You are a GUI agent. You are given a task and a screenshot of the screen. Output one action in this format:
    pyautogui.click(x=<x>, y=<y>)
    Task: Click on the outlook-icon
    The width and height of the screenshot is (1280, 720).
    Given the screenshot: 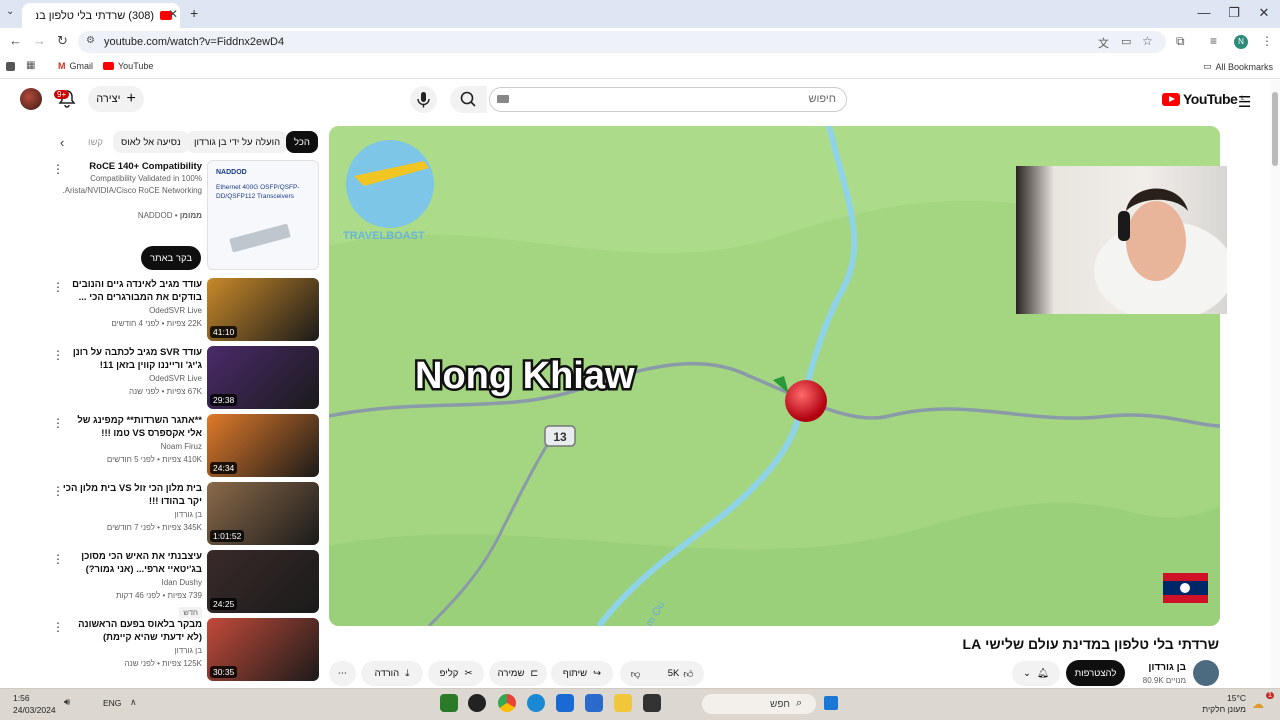 What is the action you would take?
    pyautogui.click(x=565, y=703)
    